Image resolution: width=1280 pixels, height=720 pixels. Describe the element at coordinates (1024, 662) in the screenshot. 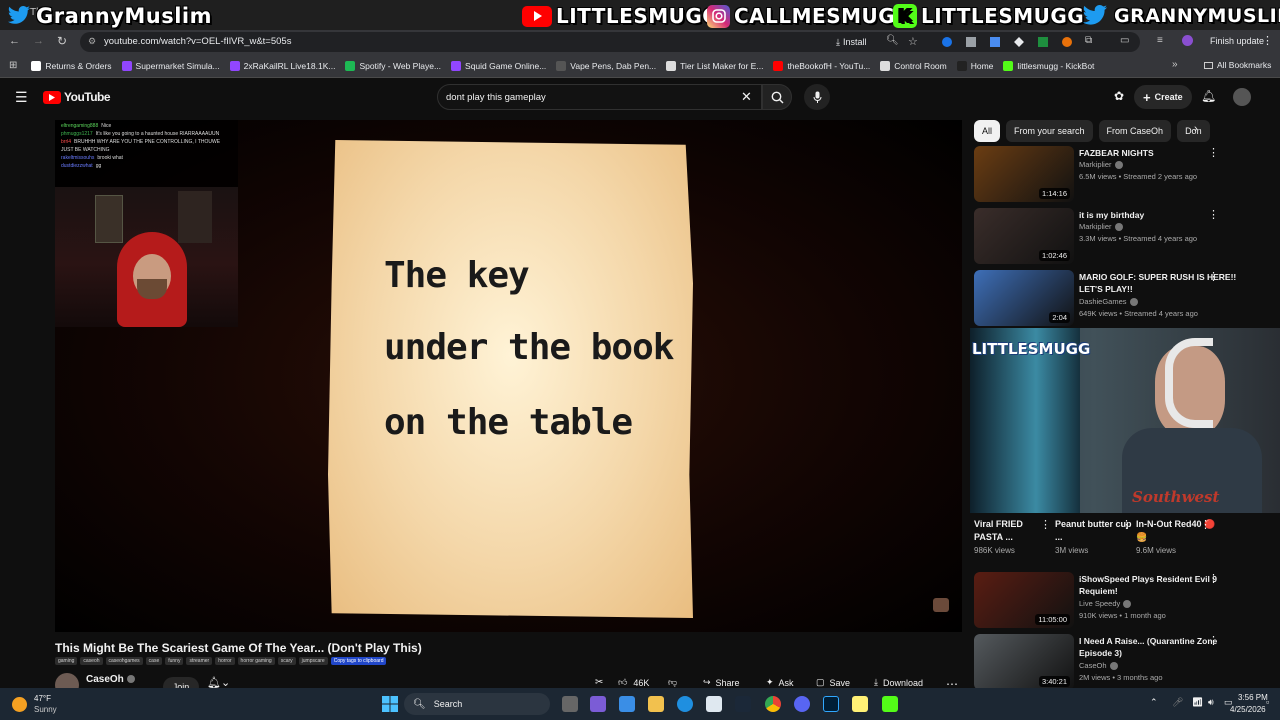

I see `video-thumbnail: 3:40:21` at that location.